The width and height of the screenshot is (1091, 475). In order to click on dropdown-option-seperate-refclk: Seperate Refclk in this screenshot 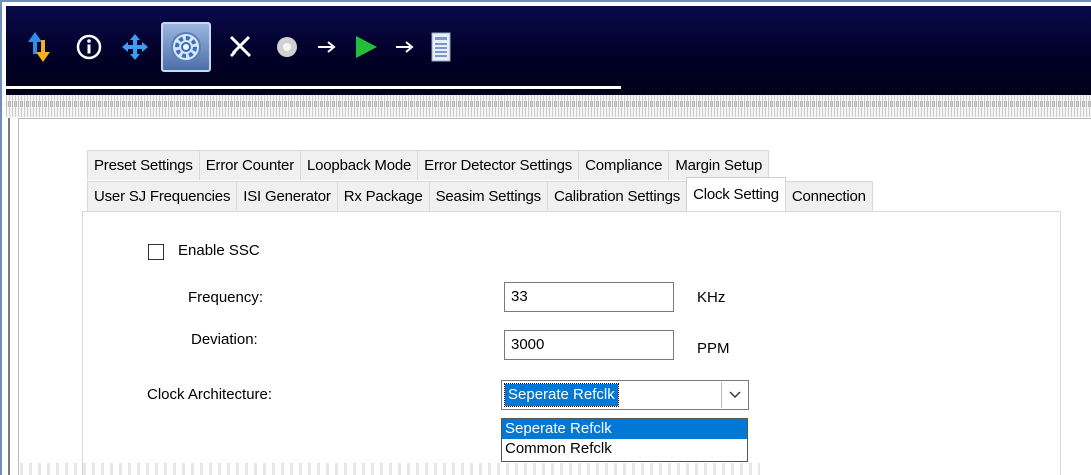, I will do `click(624, 429)`.